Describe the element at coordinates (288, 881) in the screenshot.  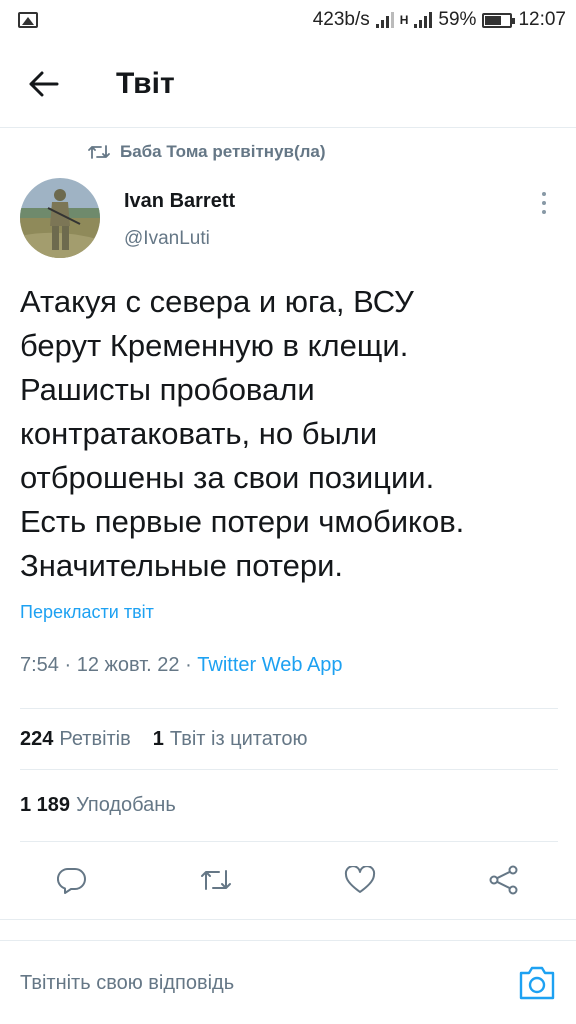
I see `action-bar` at that location.